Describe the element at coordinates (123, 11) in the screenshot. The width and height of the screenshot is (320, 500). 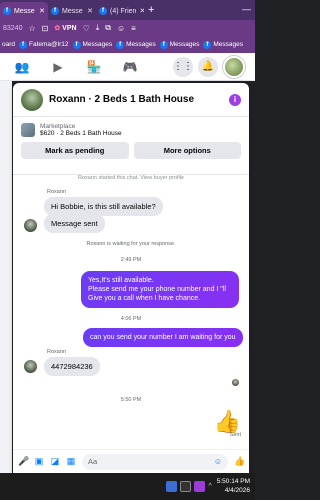
I see `tab-label: (4) Frien` at that location.